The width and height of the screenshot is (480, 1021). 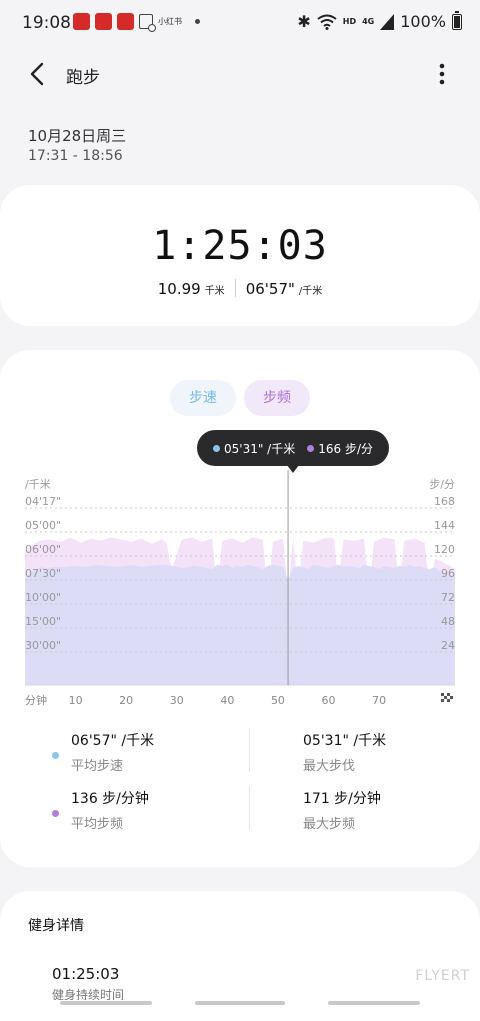 I want to click on network-label: 4G, so click(x=368, y=21).